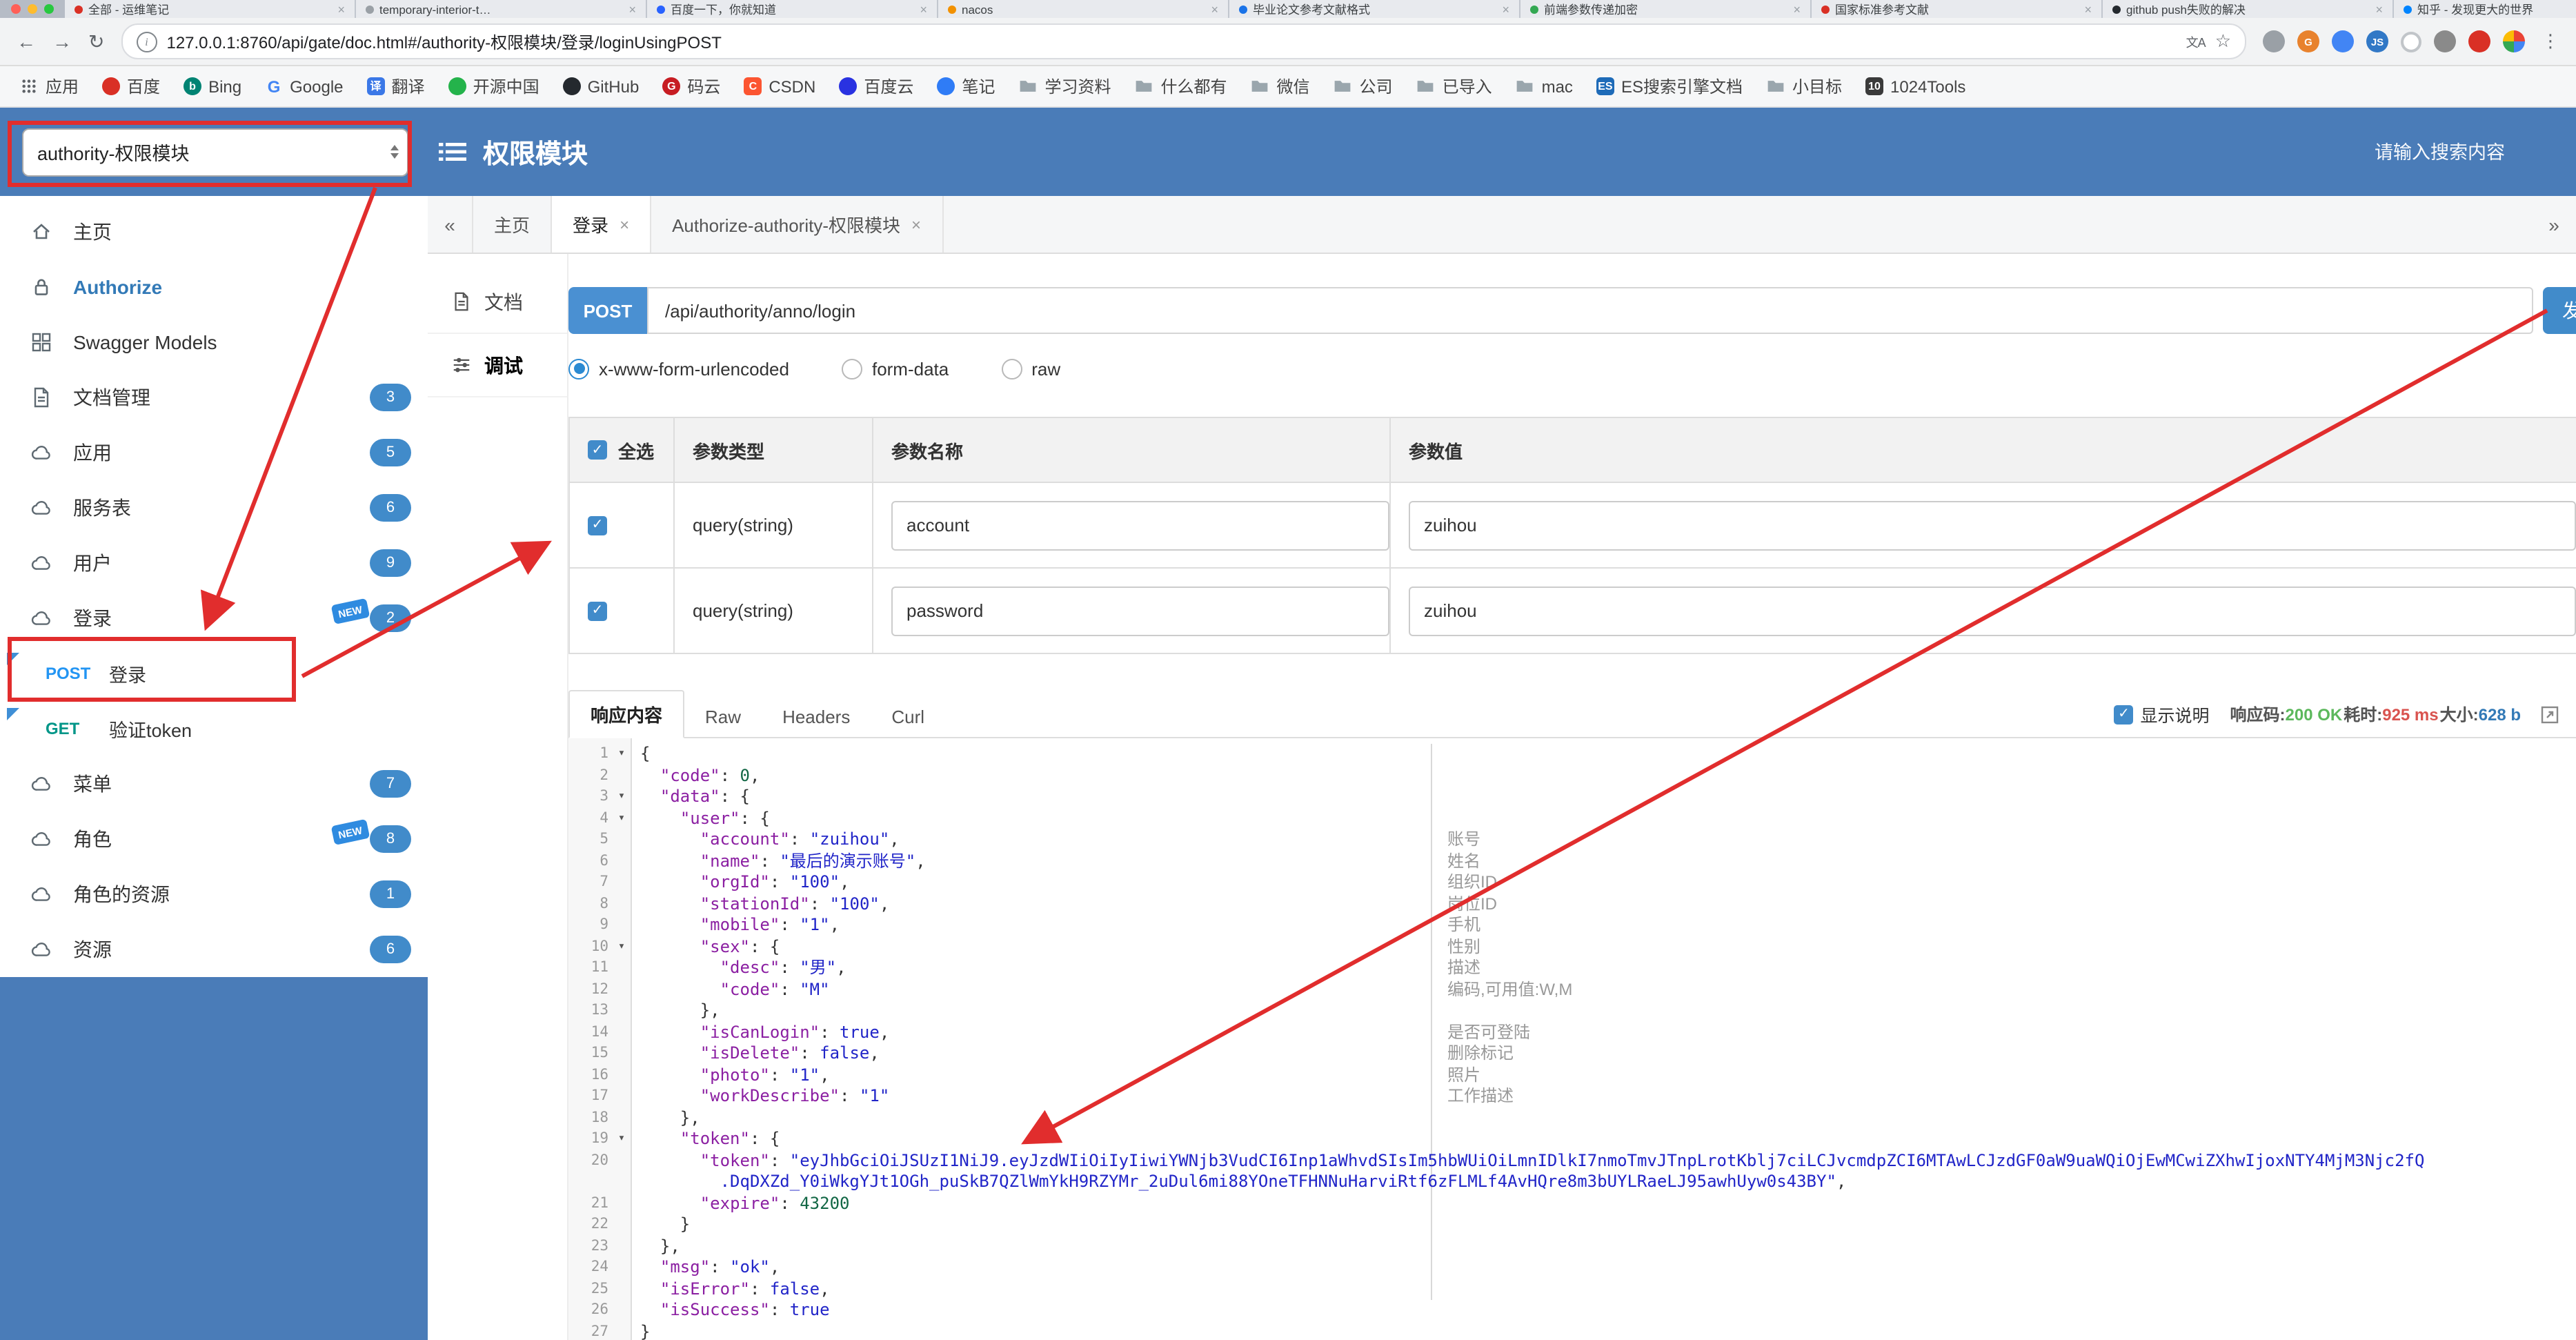 The height and width of the screenshot is (1340, 2576). What do you see at coordinates (452, 152) in the screenshot?
I see `menu-icon` at bounding box center [452, 152].